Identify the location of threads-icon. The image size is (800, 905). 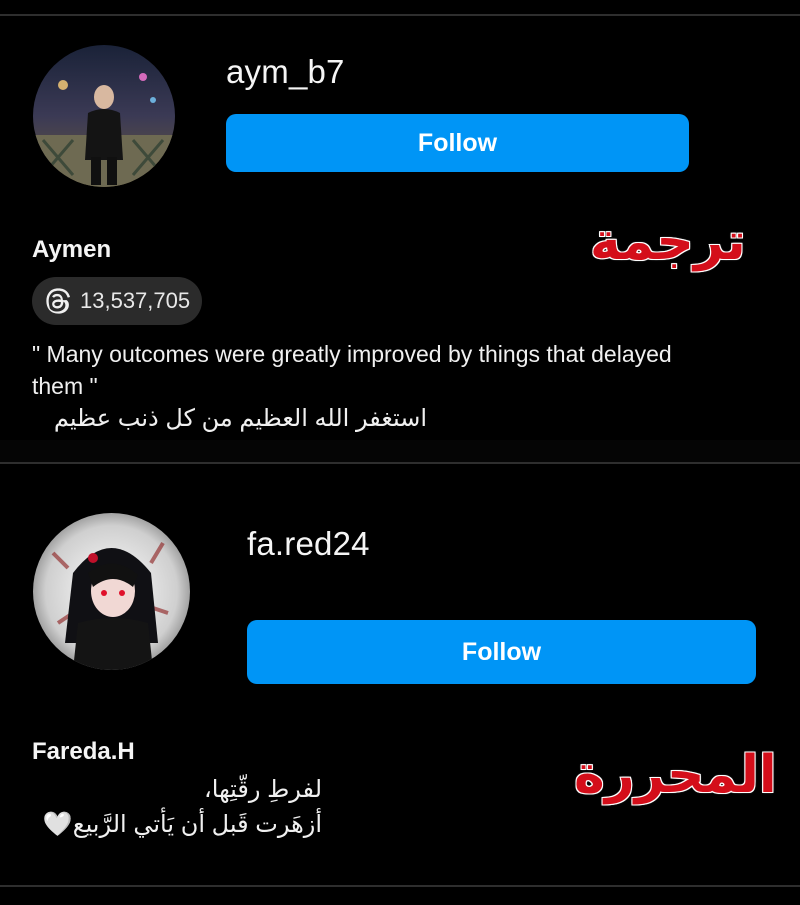
(58, 301).